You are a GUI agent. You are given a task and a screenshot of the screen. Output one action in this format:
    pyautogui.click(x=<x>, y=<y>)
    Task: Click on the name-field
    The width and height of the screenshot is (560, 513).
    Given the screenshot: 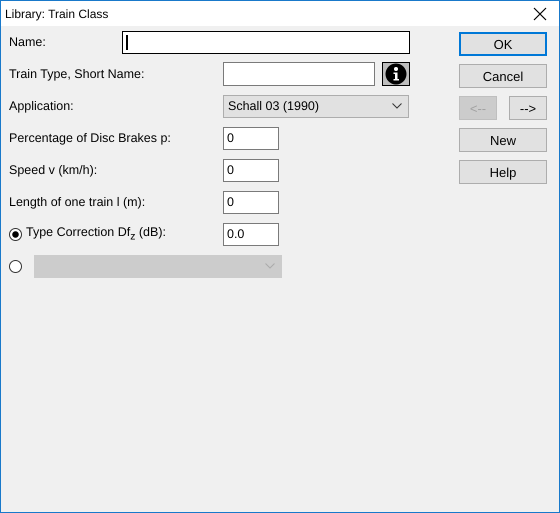 What is the action you would take?
    pyautogui.click(x=266, y=42)
    